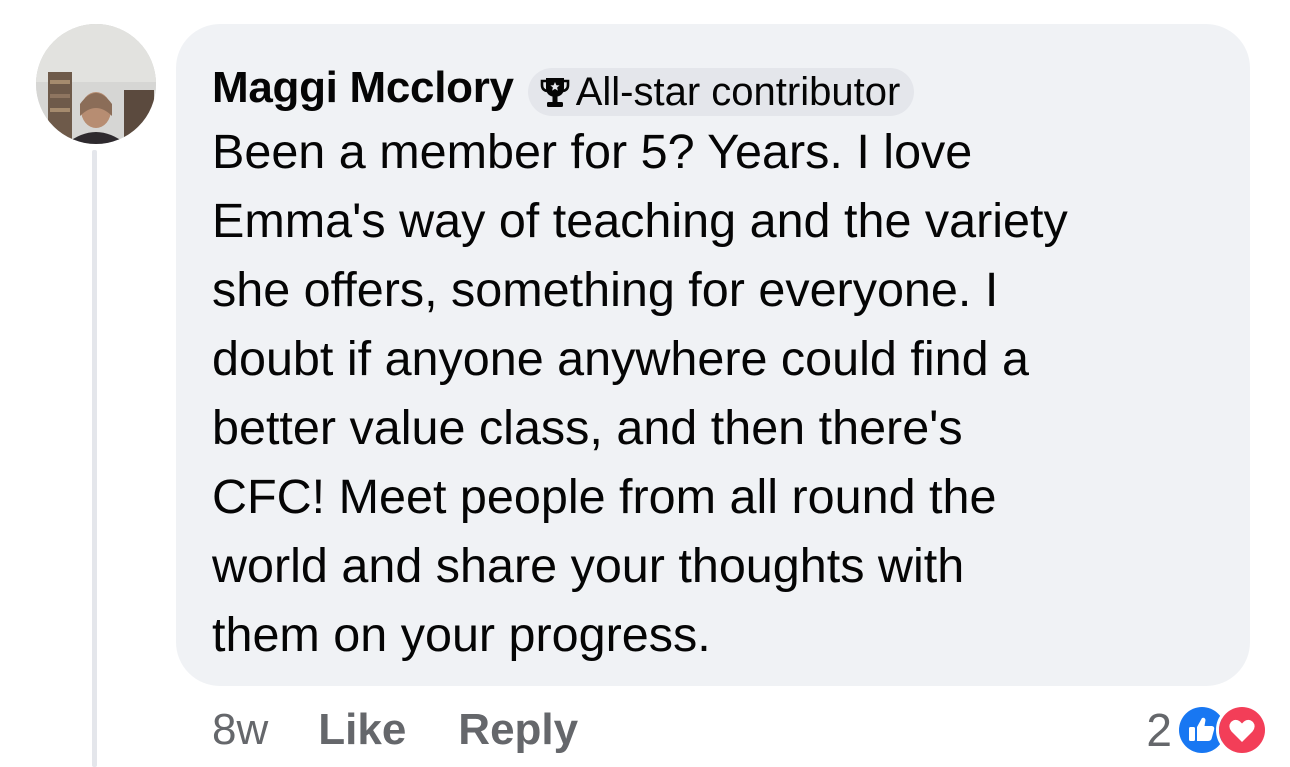 The image size is (1290, 767). I want to click on badge-label: All-star contributor, so click(738, 91).